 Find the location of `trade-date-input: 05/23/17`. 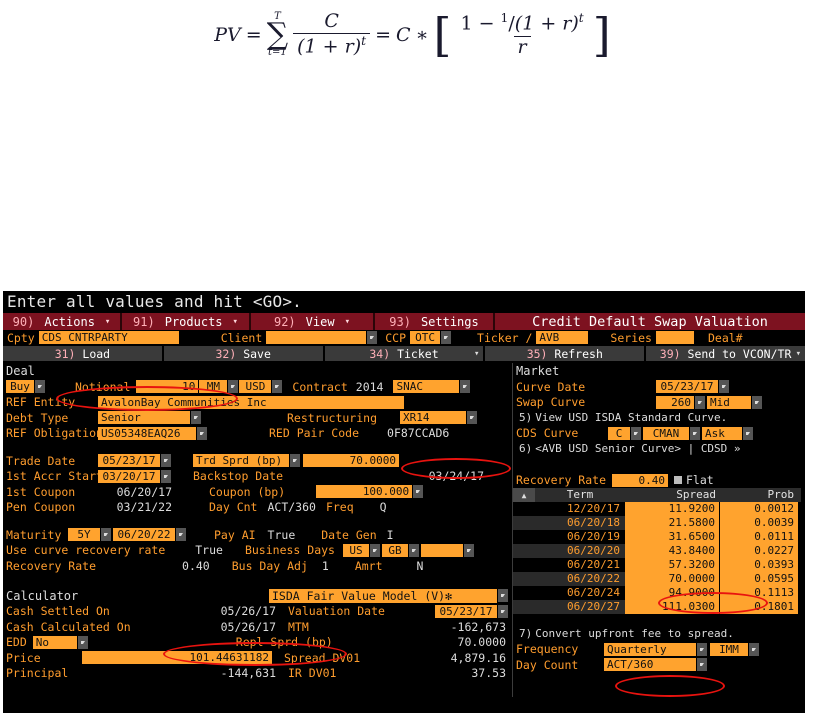

trade-date-input: 05/23/17 is located at coordinates (129, 461).